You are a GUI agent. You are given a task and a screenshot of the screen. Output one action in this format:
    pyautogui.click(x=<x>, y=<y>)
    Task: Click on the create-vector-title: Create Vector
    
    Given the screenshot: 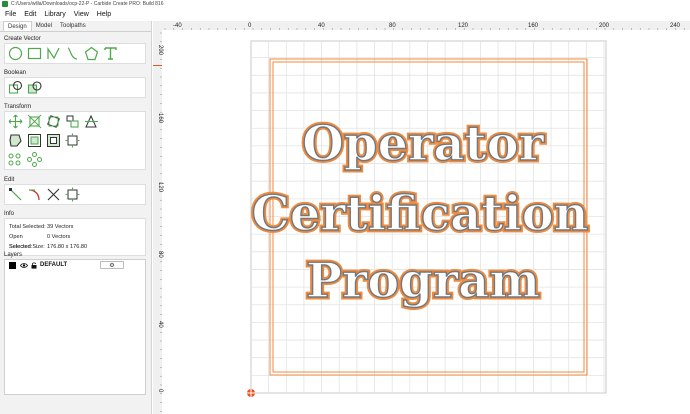 What is the action you would take?
    pyautogui.click(x=22, y=39)
    